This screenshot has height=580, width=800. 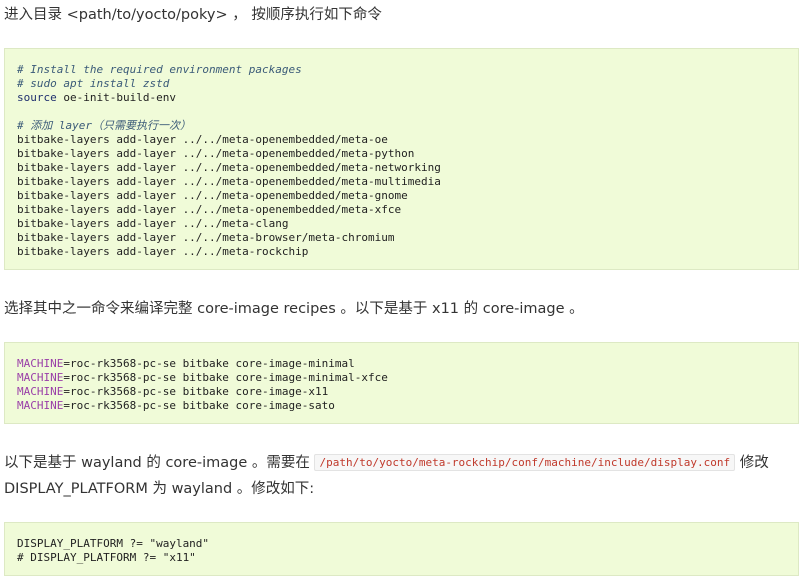 What do you see at coordinates (37, 97) in the screenshot?
I see `code-keyword: source` at bounding box center [37, 97].